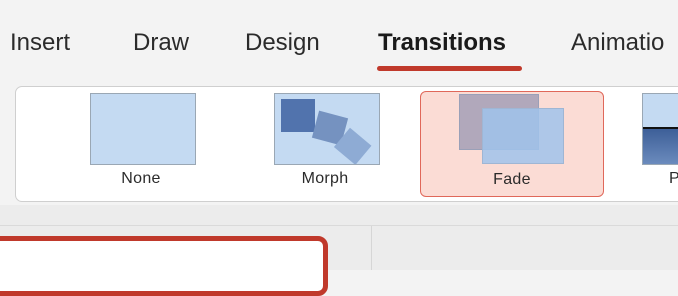 Image resolution: width=678 pixels, height=296 pixels. Describe the element at coordinates (449, 68) in the screenshot. I see `active-tab-indicator` at that location.